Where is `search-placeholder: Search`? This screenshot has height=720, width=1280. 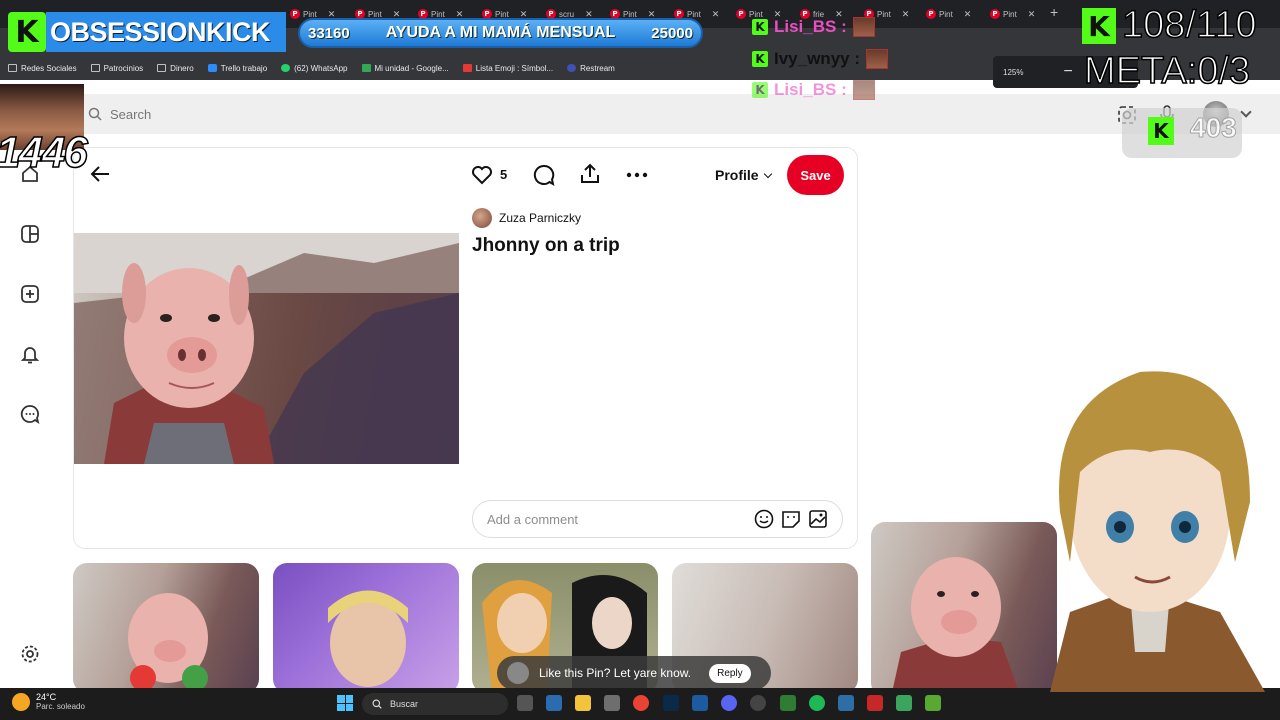
search-placeholder: Search is located at coordinates (131, 114).